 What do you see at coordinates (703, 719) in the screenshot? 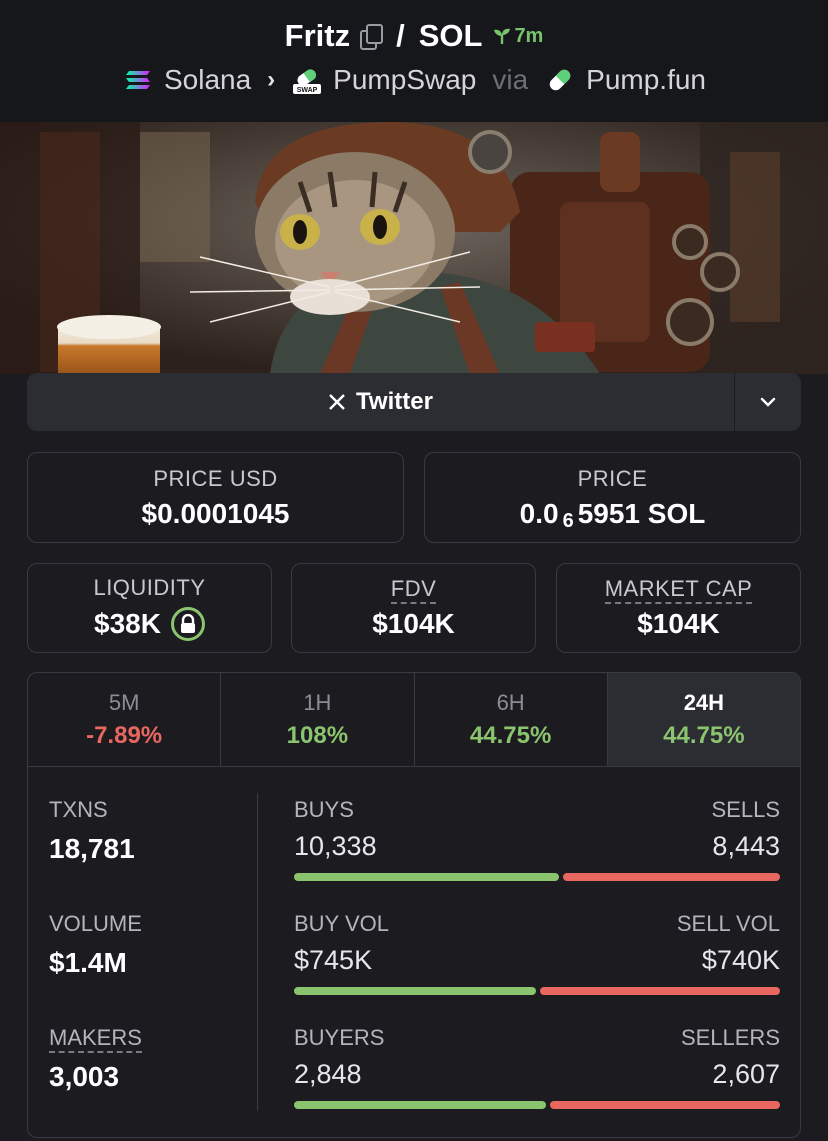
I see `tab-24h: 24H 44.75%` at bounding box center [703, 719].